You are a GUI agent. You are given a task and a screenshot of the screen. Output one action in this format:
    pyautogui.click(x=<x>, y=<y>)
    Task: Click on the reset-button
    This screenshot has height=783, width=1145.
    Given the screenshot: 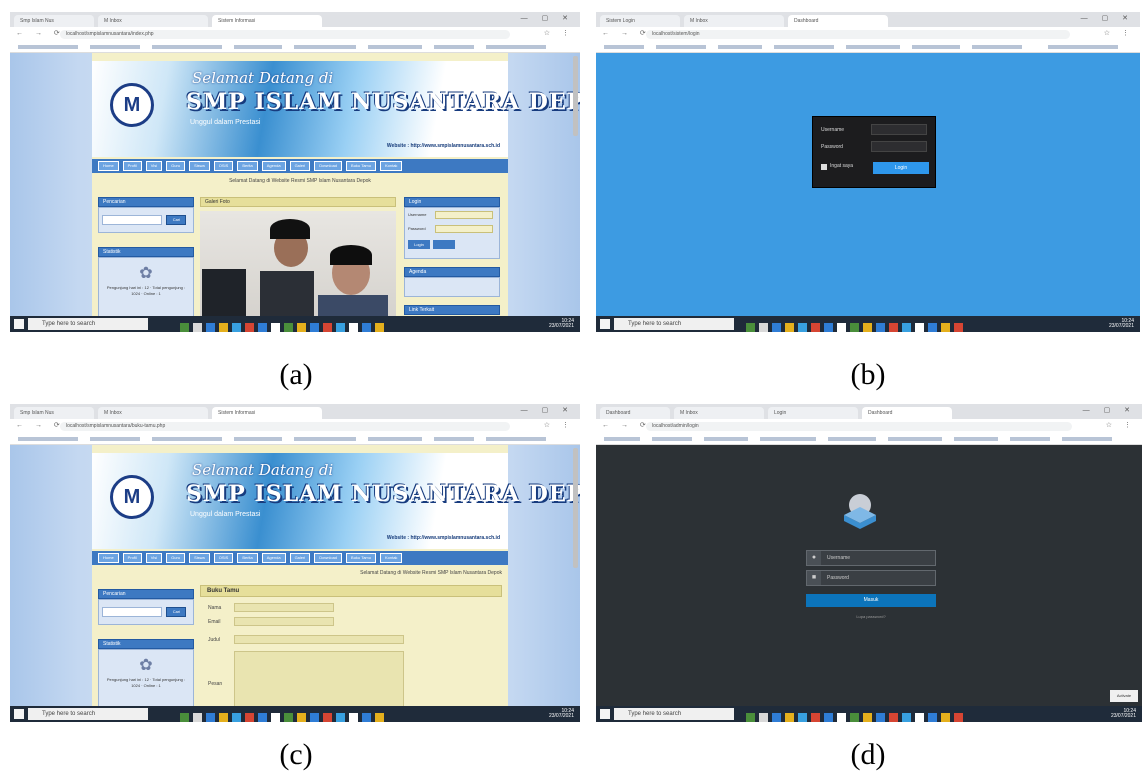 What is the action you would take?
    pyautogui.click(x=444, y=244)
    